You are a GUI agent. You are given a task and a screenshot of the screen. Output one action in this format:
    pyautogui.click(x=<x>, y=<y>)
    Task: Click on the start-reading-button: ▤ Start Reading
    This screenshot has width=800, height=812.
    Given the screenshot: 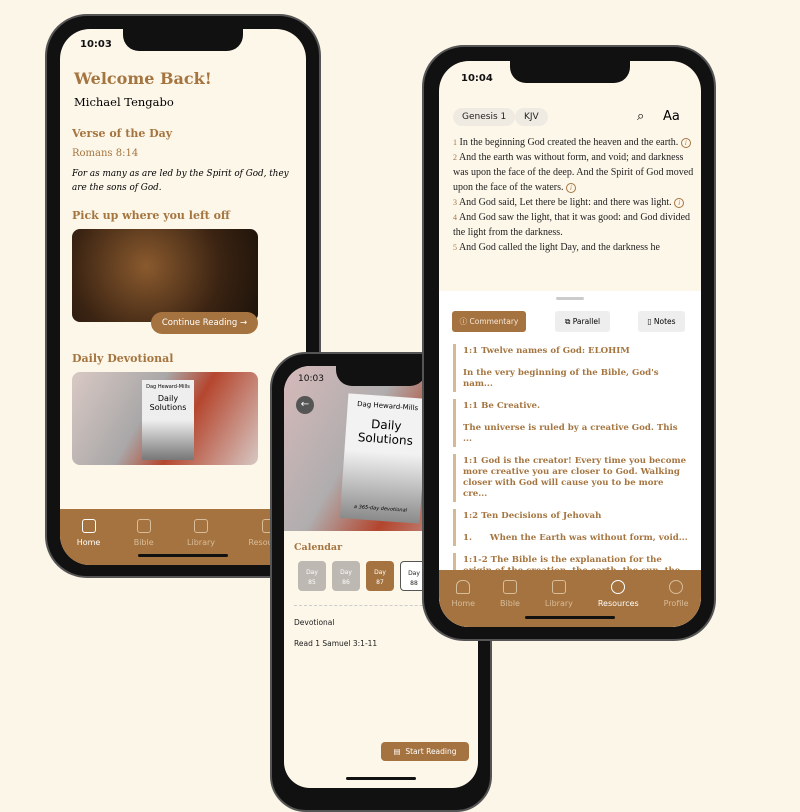 What is the action you would take?
    pyautogui.click(x=425, y=751)
    